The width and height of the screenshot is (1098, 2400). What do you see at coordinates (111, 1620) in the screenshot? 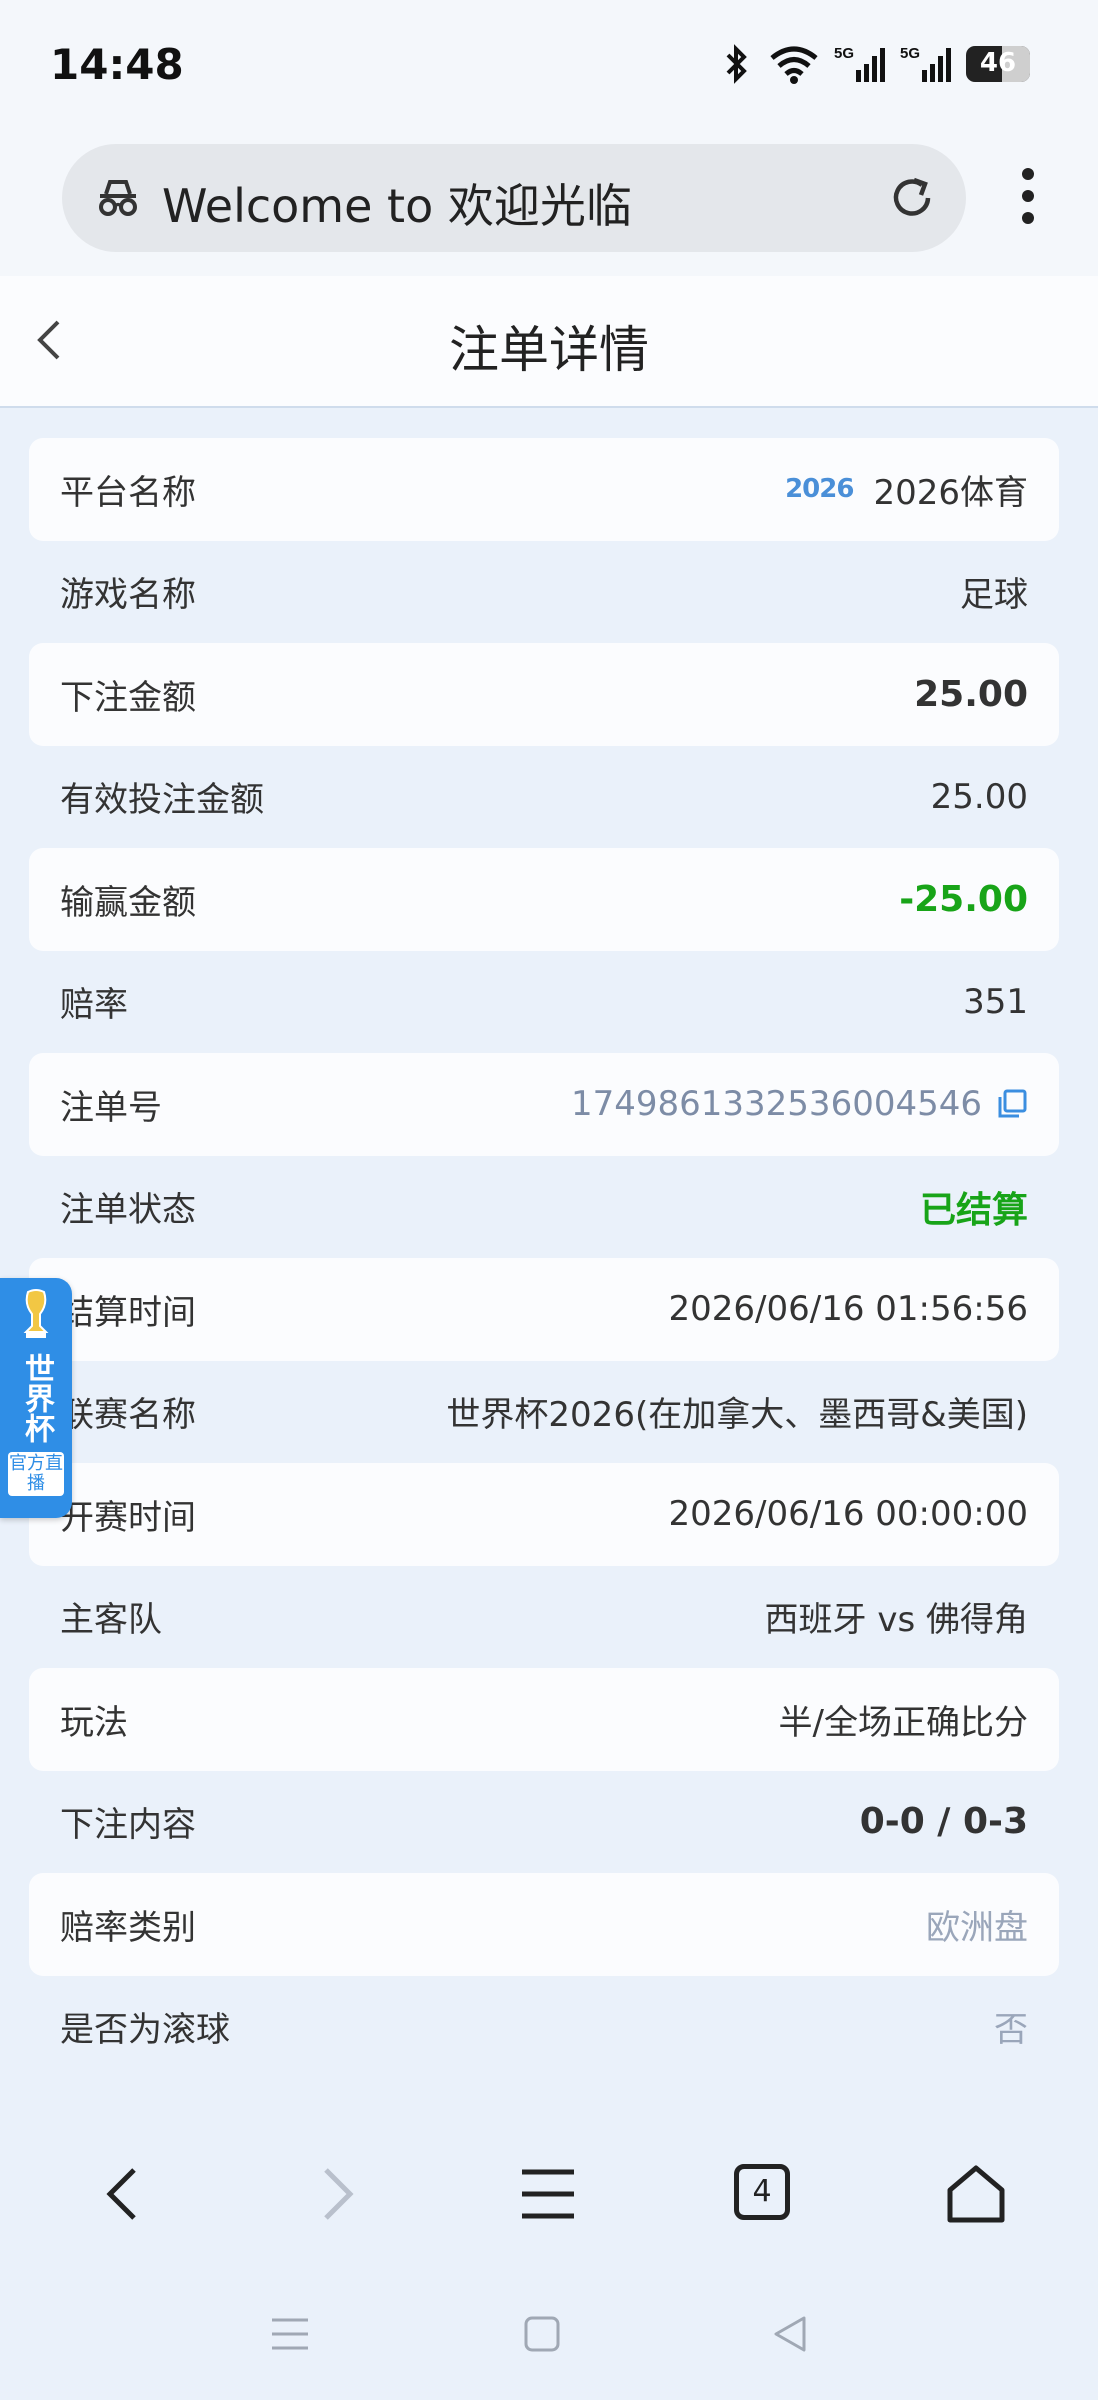
I see `row-label: 主客队` at bounding box center [111, 1620].